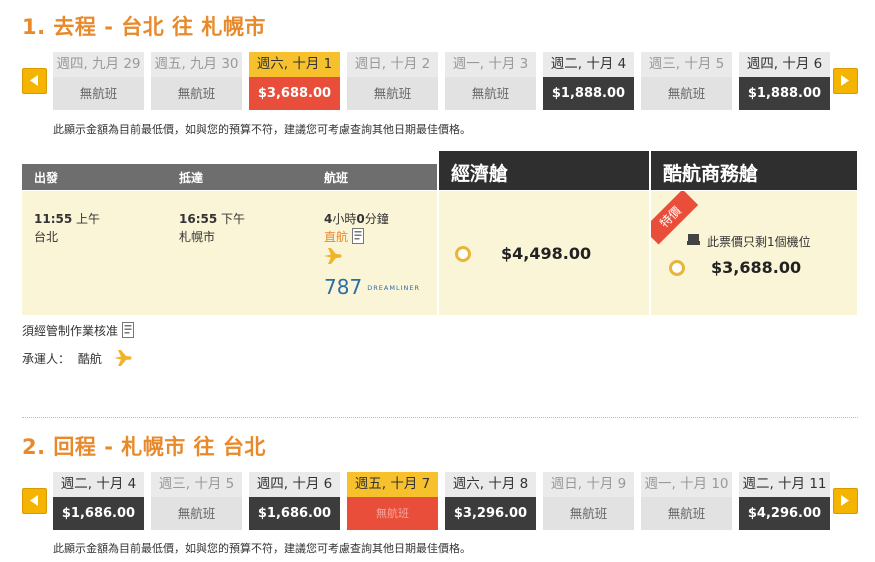 The height and width of the screenshot is (562, 875). Describe the element at coordinates (46, 359) in the screenshot. I see `carrier-label: 承運人：` at that location.